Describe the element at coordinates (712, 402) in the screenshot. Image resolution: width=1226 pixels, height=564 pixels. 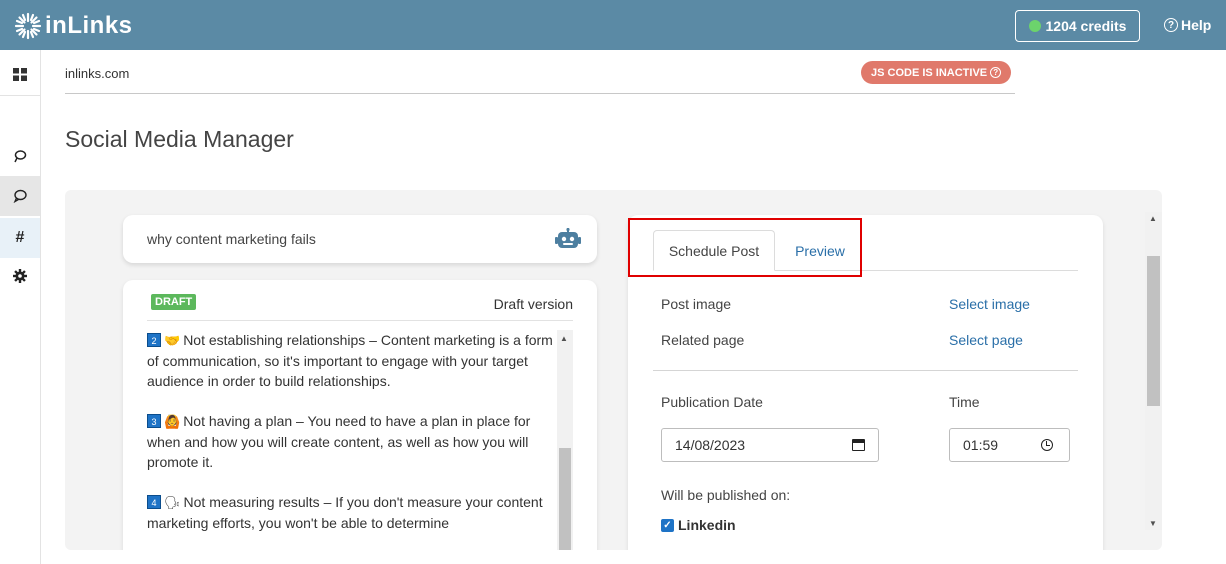
I see `publication-date-label: Publication Date` at that location.